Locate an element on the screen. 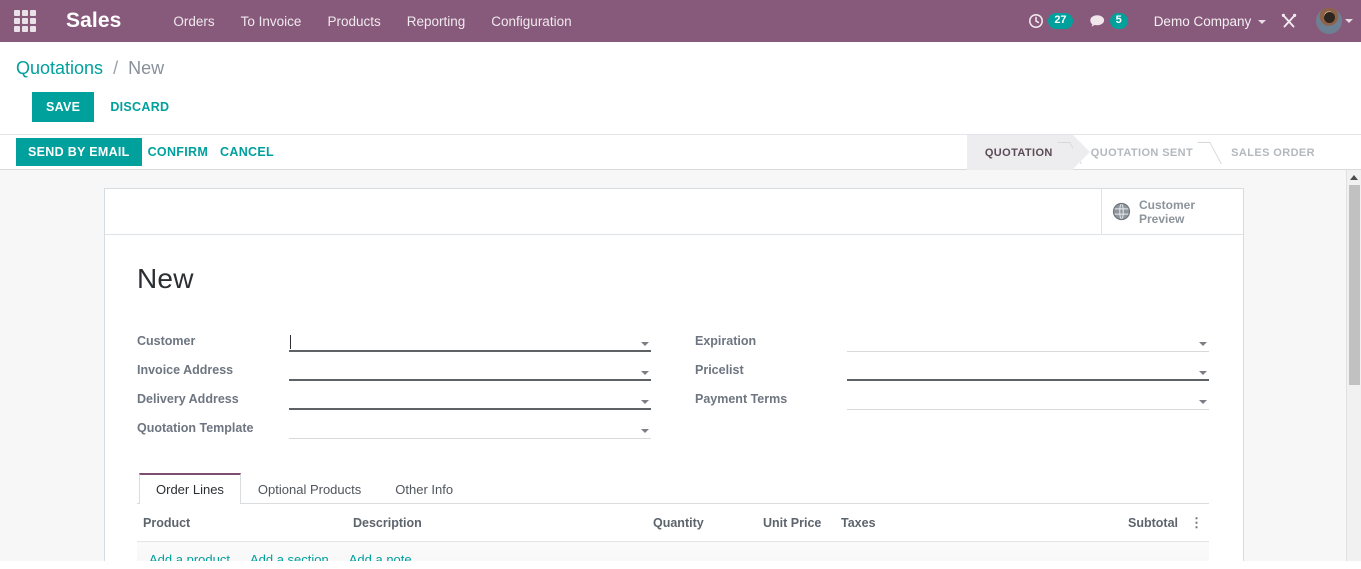 Image resolution: width=1361 pixels, height=569 pixels. field-payment-terms is located at coordinates (1028, 399).